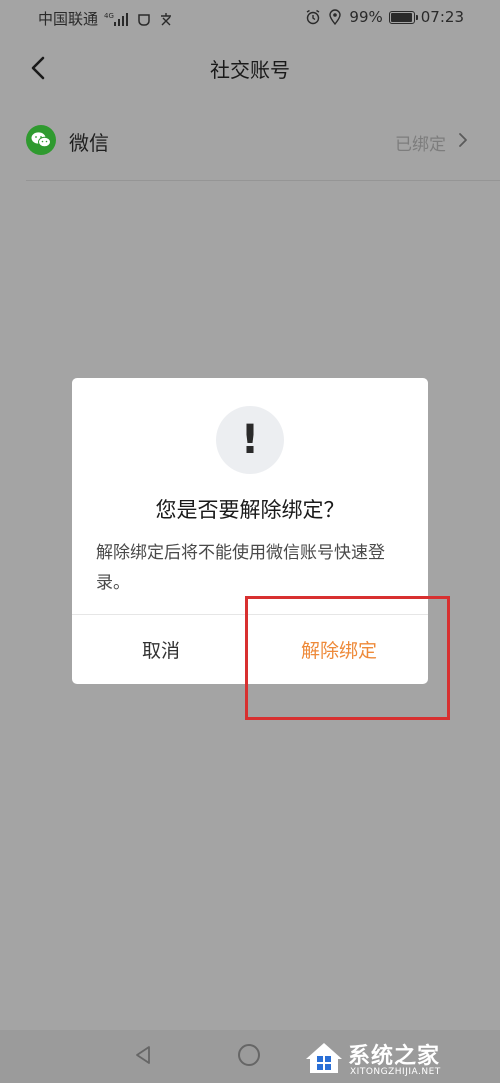  I want to click on app-notification-icon, so click(144, 19).